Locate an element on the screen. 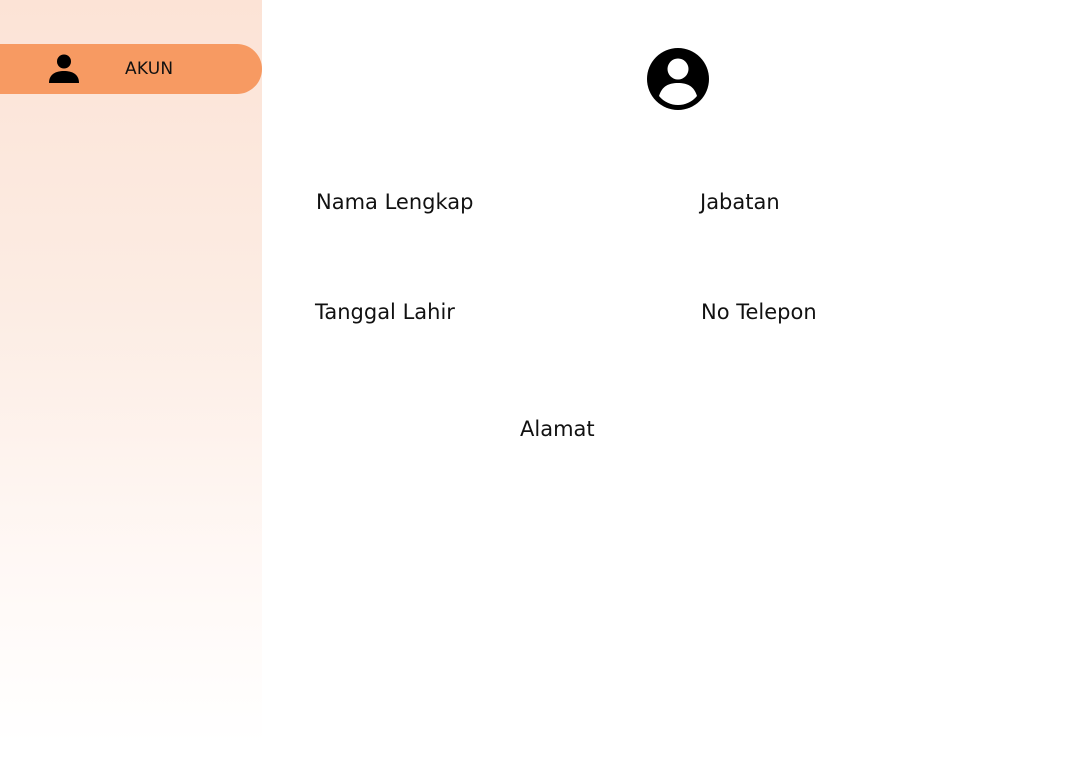  no-telepon-label: No Telepon is located at coordinates (759, 312).